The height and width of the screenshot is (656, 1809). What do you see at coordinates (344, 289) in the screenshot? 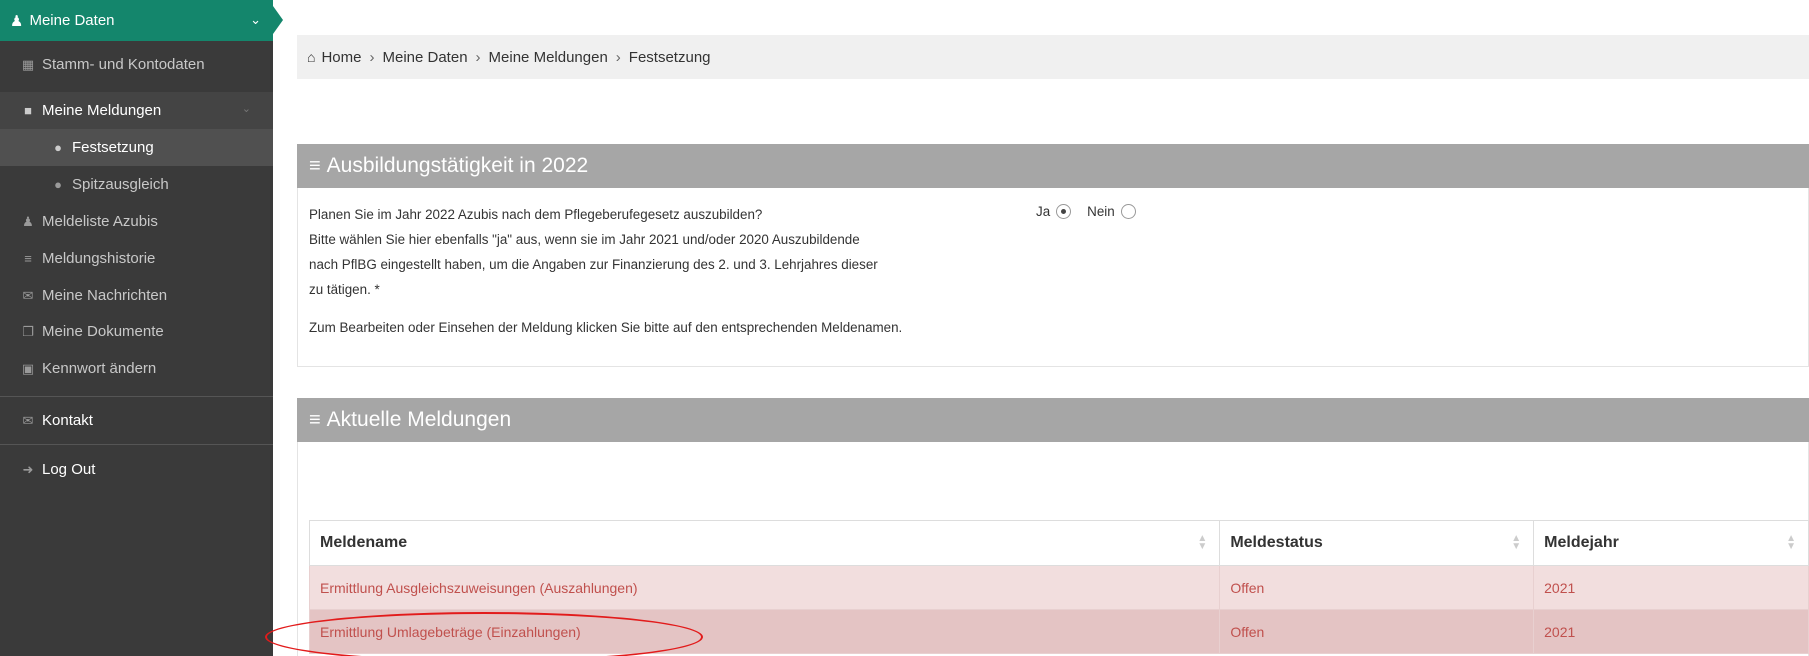
I see `question-line: zu tätigen. *` at bounding box center [344, 289].